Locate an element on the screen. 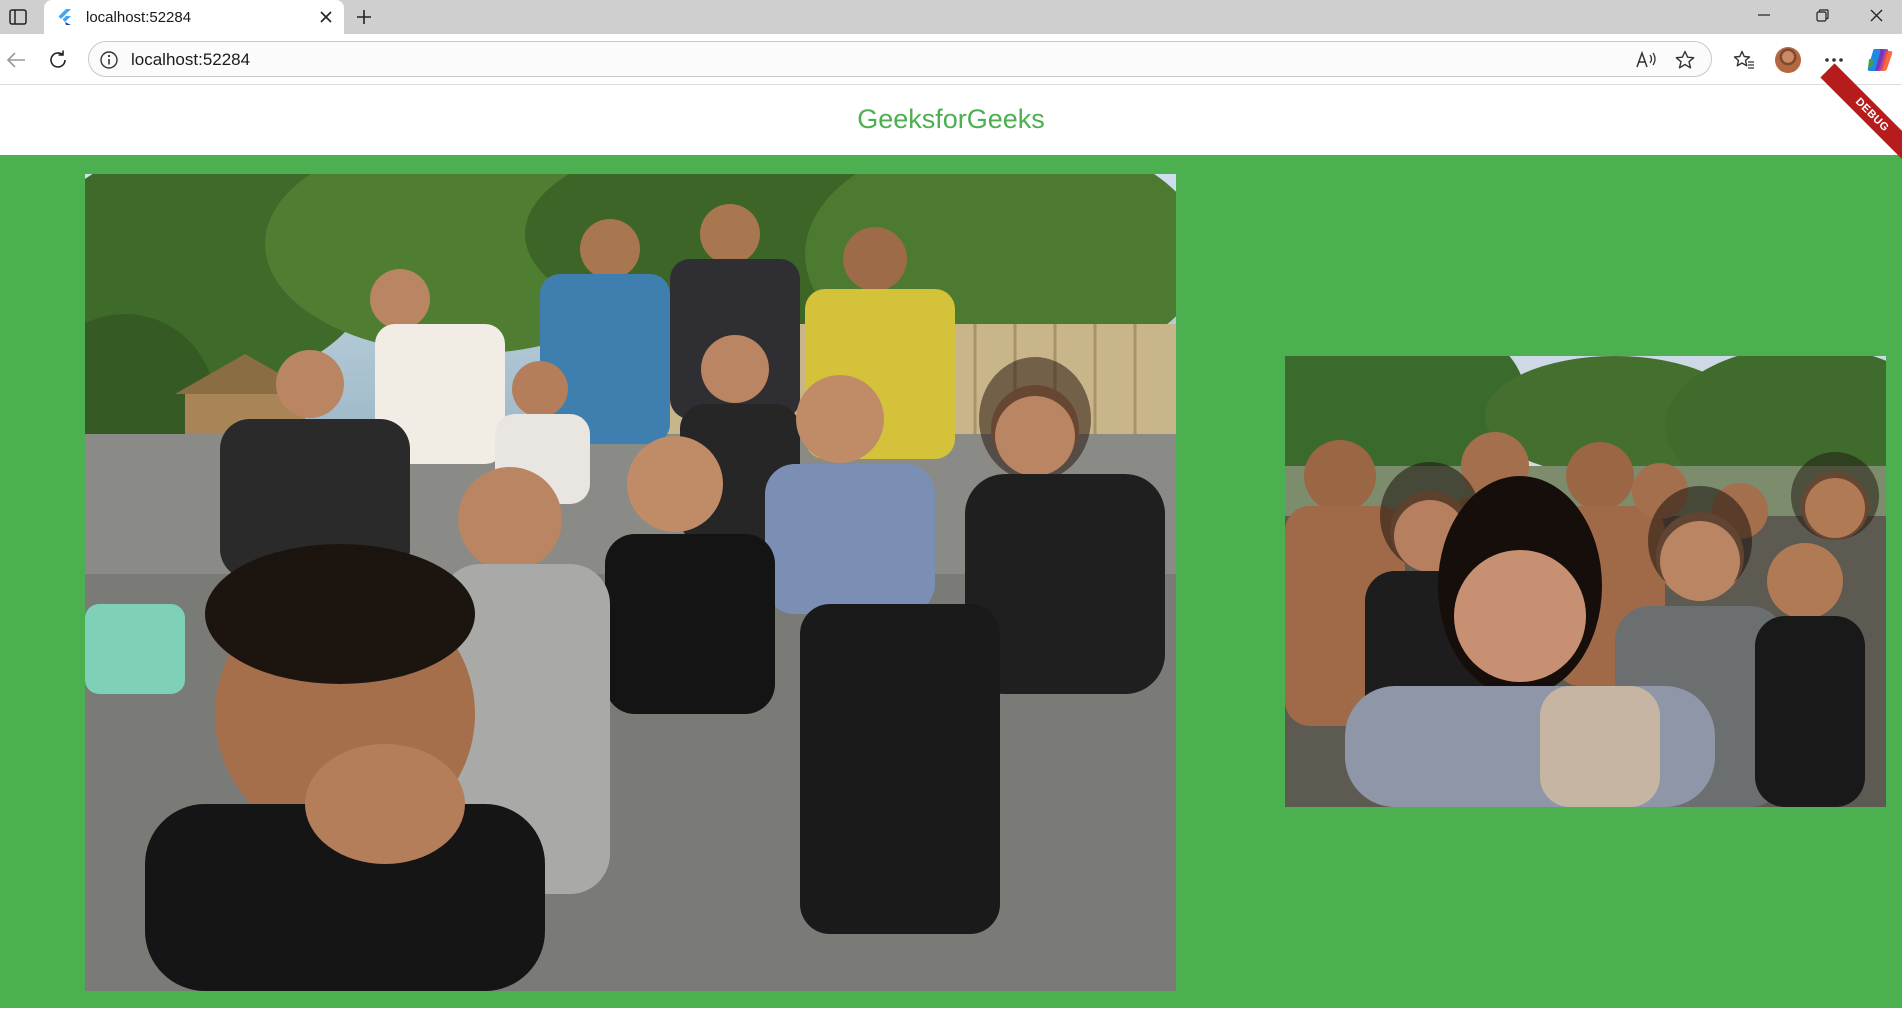 The height and width of the screenshot is (1010, 1902). copilot-icon is located at coordinates (1880, 60).